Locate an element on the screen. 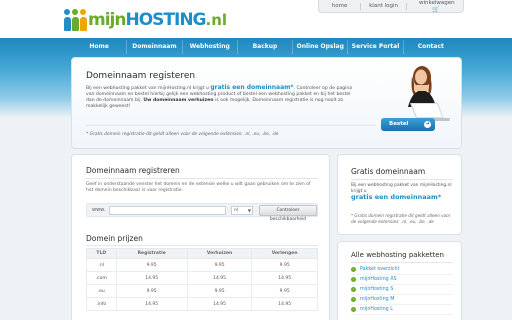 The width and height of the screenshot is (512, 320). package-link: › mijnHosting L is located at coordinates (402, 310).